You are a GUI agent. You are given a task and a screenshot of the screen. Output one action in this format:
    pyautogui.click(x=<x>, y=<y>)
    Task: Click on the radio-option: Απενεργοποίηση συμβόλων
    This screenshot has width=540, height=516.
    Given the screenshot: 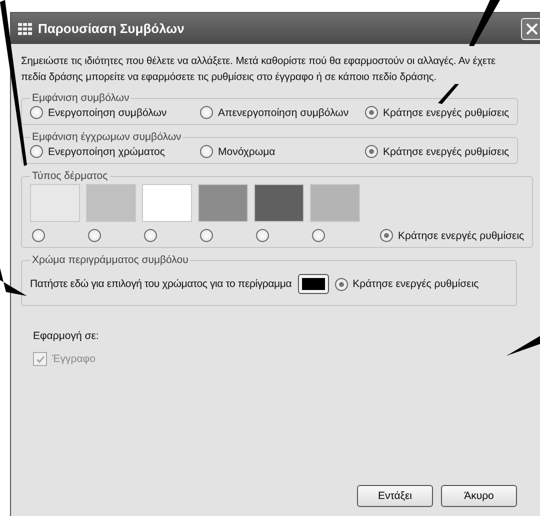 What is the action you would take?
    pyautogui.click(x=282, y=112)
    